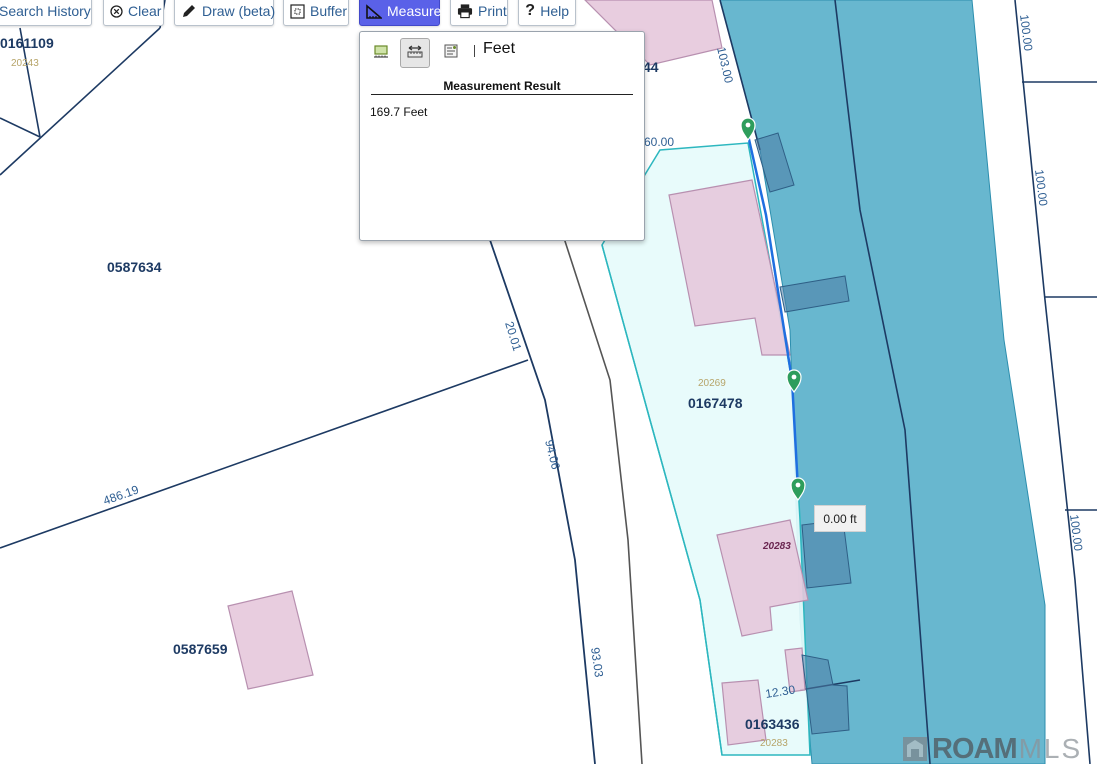 The height and width of the screenshot is (766, 1097). Describe the element at coordinates (465, 11) in the screenshot. I see `printer-icon` at that location.